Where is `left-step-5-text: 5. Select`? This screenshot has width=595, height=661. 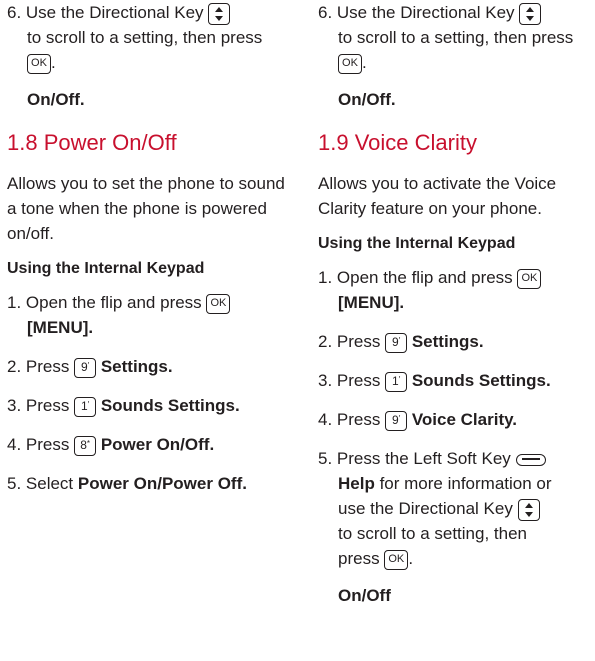
left-step-5-text: 5. Select is located at coordinates (40, 483).